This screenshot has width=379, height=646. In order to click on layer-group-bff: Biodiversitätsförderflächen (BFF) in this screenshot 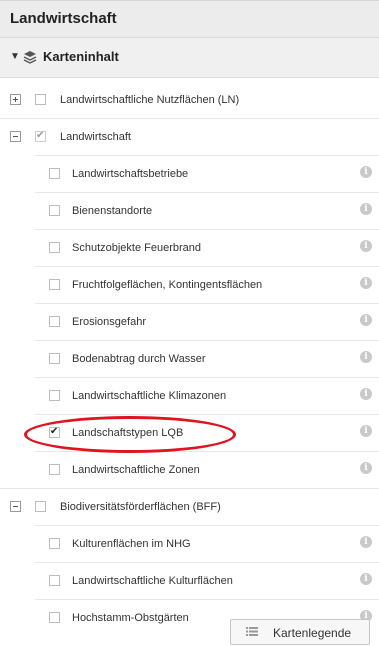, I will do `click(189, 507)`.